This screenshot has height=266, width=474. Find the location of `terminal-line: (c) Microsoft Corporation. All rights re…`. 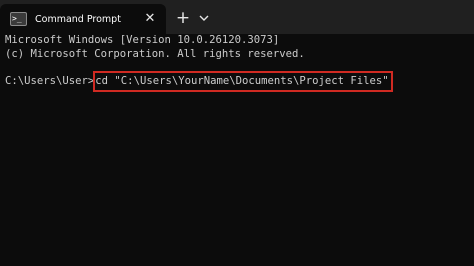

terminal-line: (c) Microsoft Corporation. All rights re… is located at coordinates (155, 53).